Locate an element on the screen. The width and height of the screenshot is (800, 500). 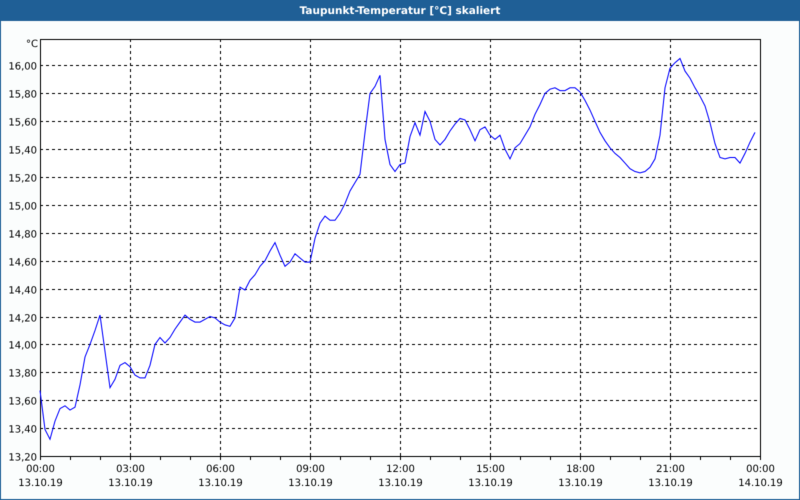
x-tick-label: 03:00 13.10.19 is located at coordinates (130, 476).